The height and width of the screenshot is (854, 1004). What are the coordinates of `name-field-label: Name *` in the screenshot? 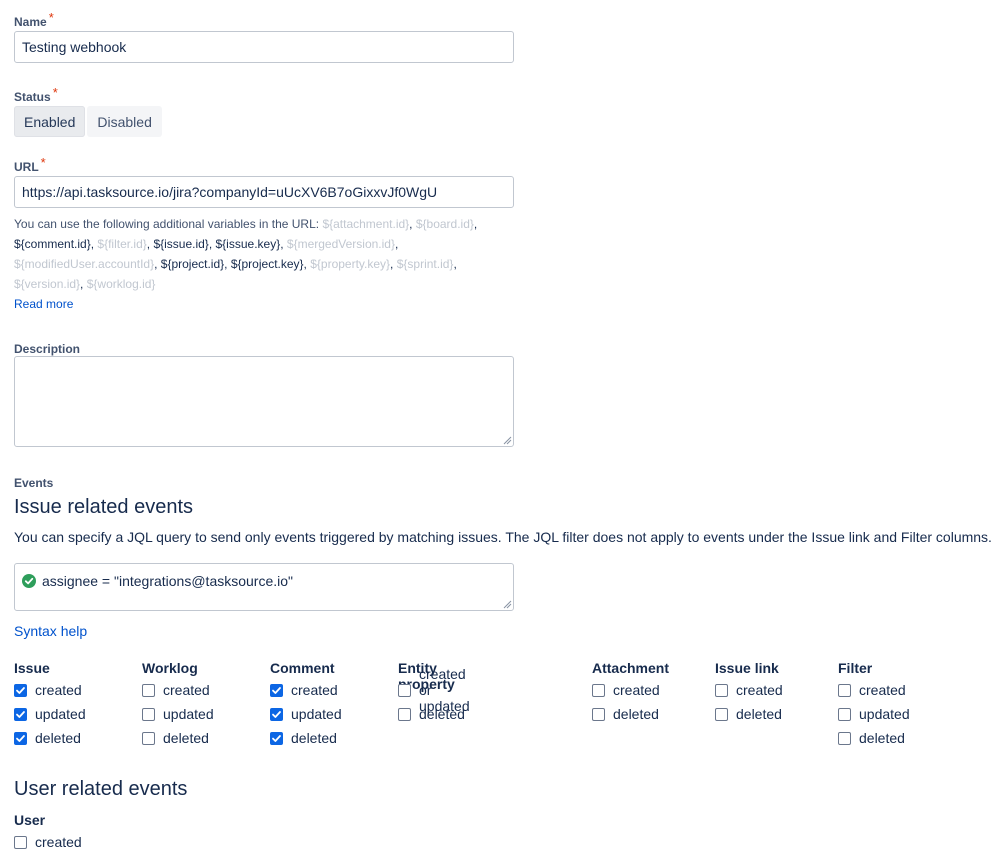 It's located at (34, 19).